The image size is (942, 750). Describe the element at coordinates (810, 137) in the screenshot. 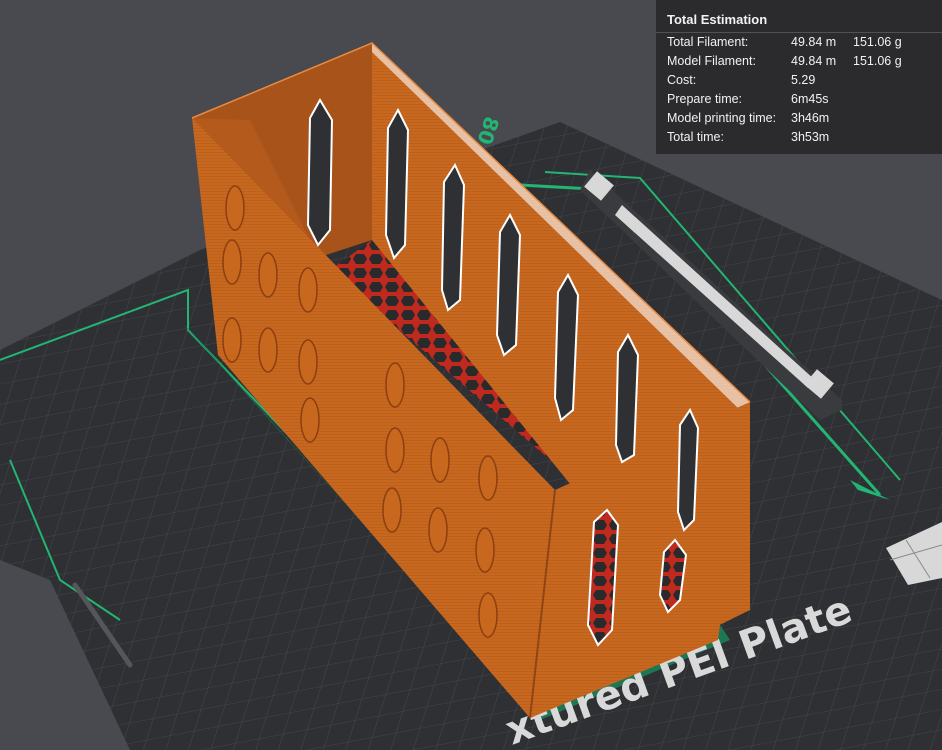

I see `row-value: 3h53m` at that location.